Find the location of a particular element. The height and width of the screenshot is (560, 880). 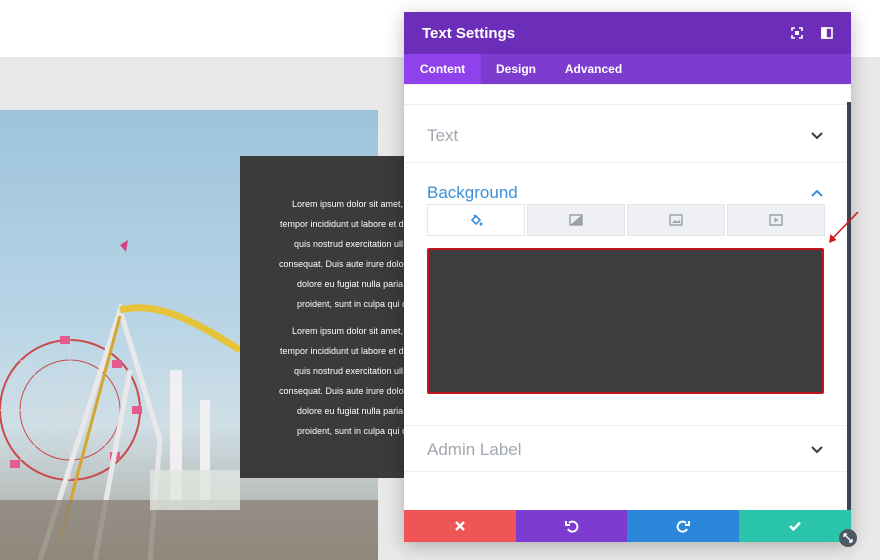

tab-design: Design is located at coordinates (516, 69).